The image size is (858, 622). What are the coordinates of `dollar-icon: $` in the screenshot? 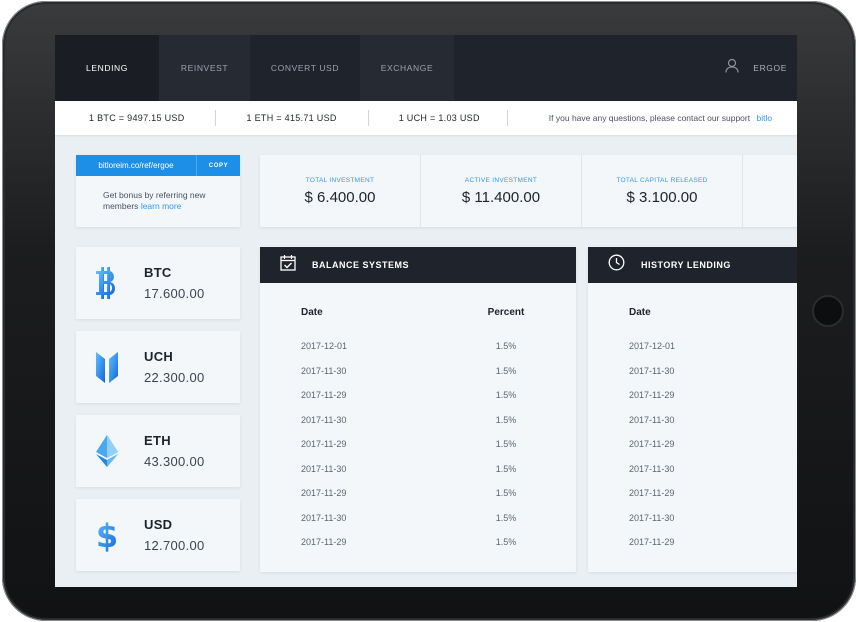 It's located at (119, 535).